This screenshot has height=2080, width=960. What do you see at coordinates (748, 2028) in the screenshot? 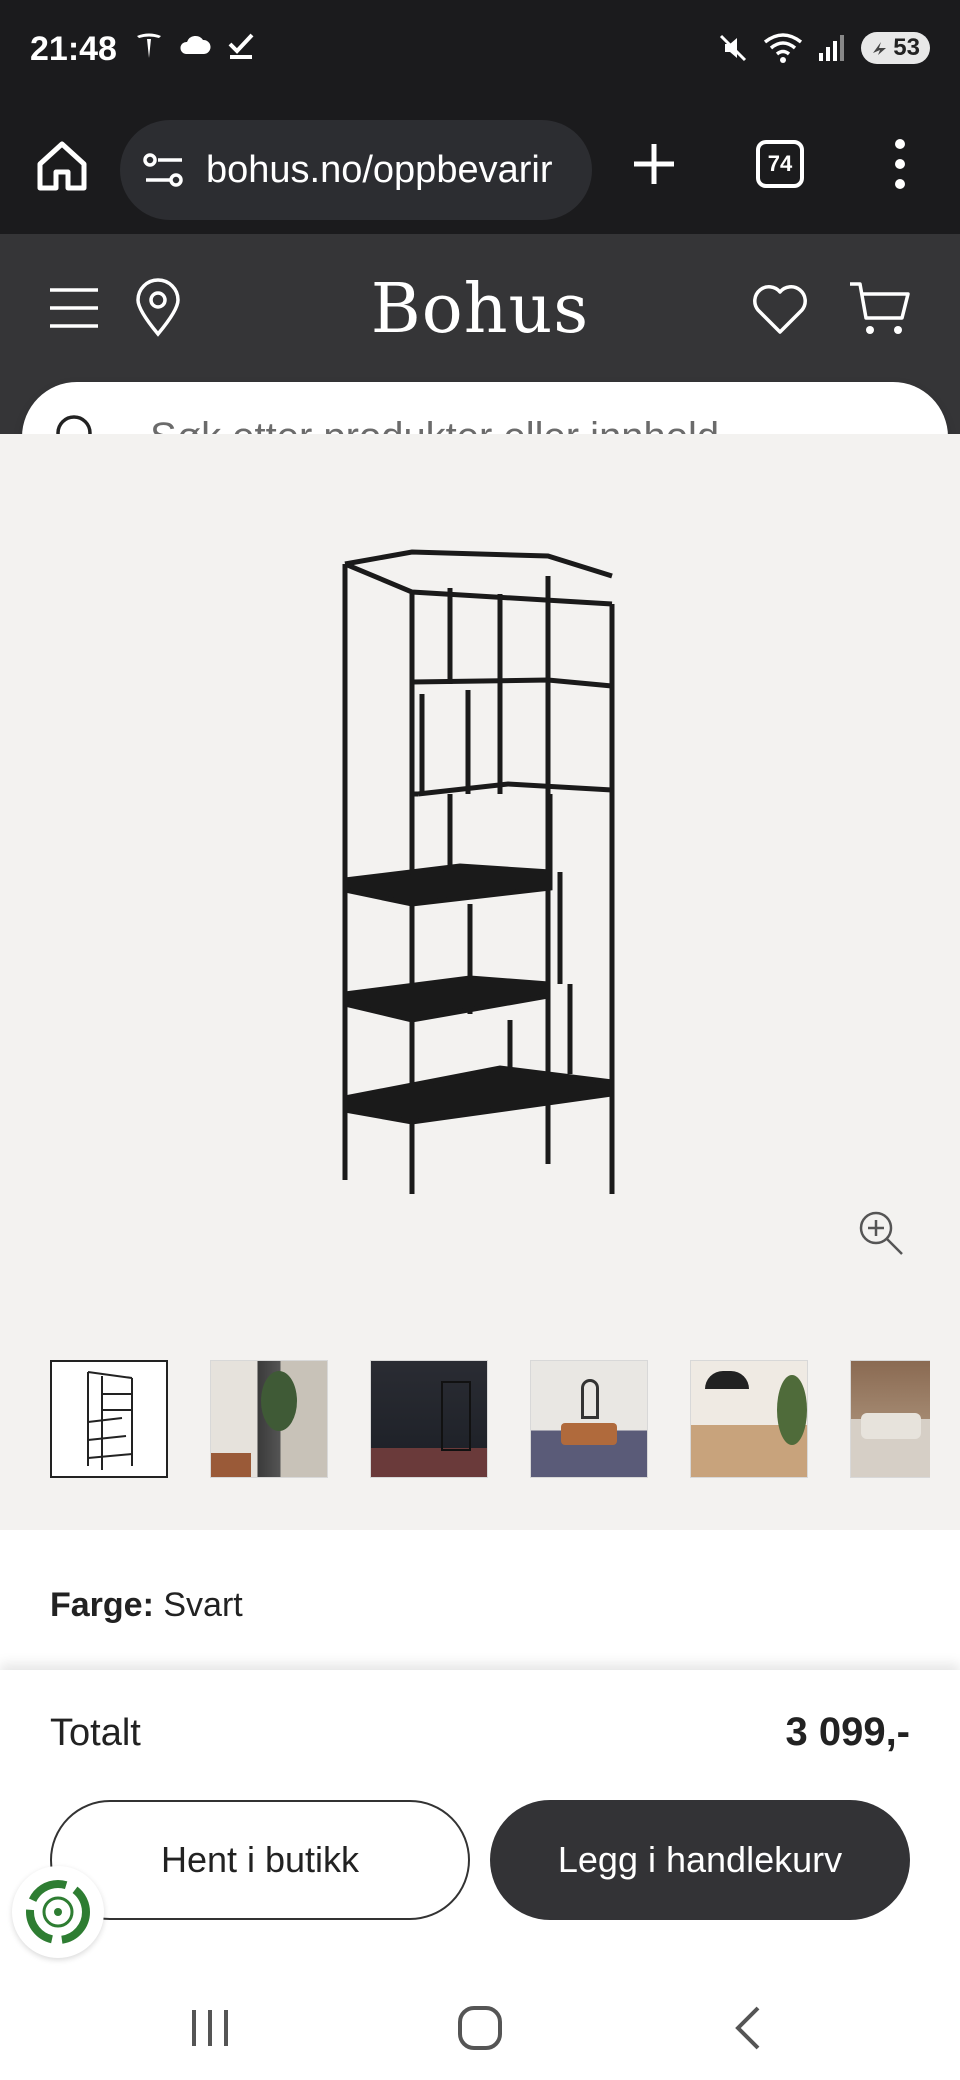
I see `back-icon` at bounding box center [748, 2028].